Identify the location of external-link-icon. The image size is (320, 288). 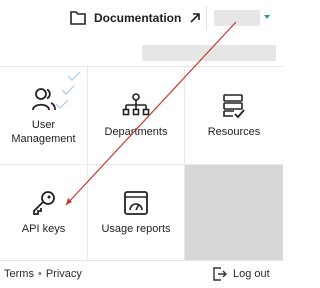
(195, 18).